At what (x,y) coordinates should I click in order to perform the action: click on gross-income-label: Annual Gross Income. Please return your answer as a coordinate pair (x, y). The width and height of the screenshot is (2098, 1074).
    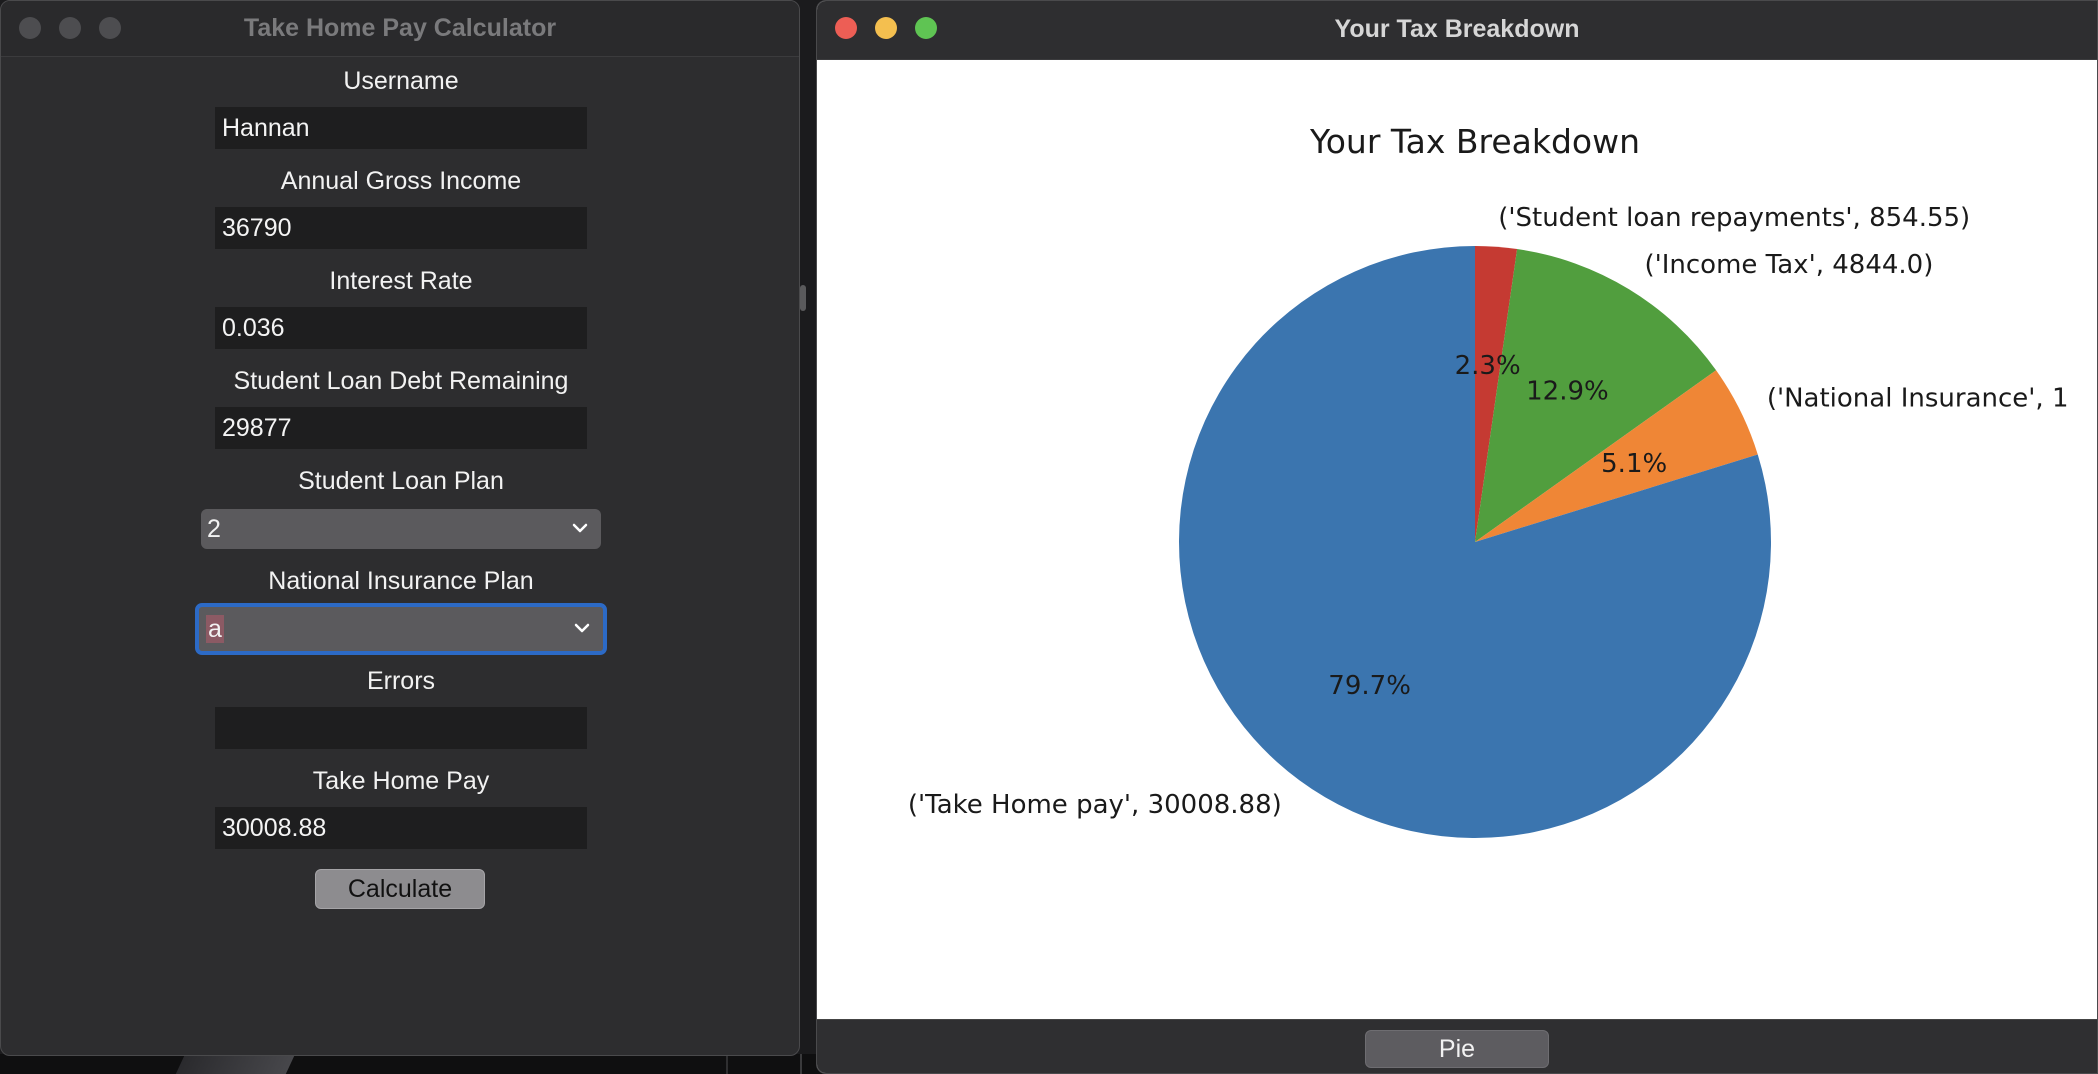
    Looking at the image, I should click on (401, 181).